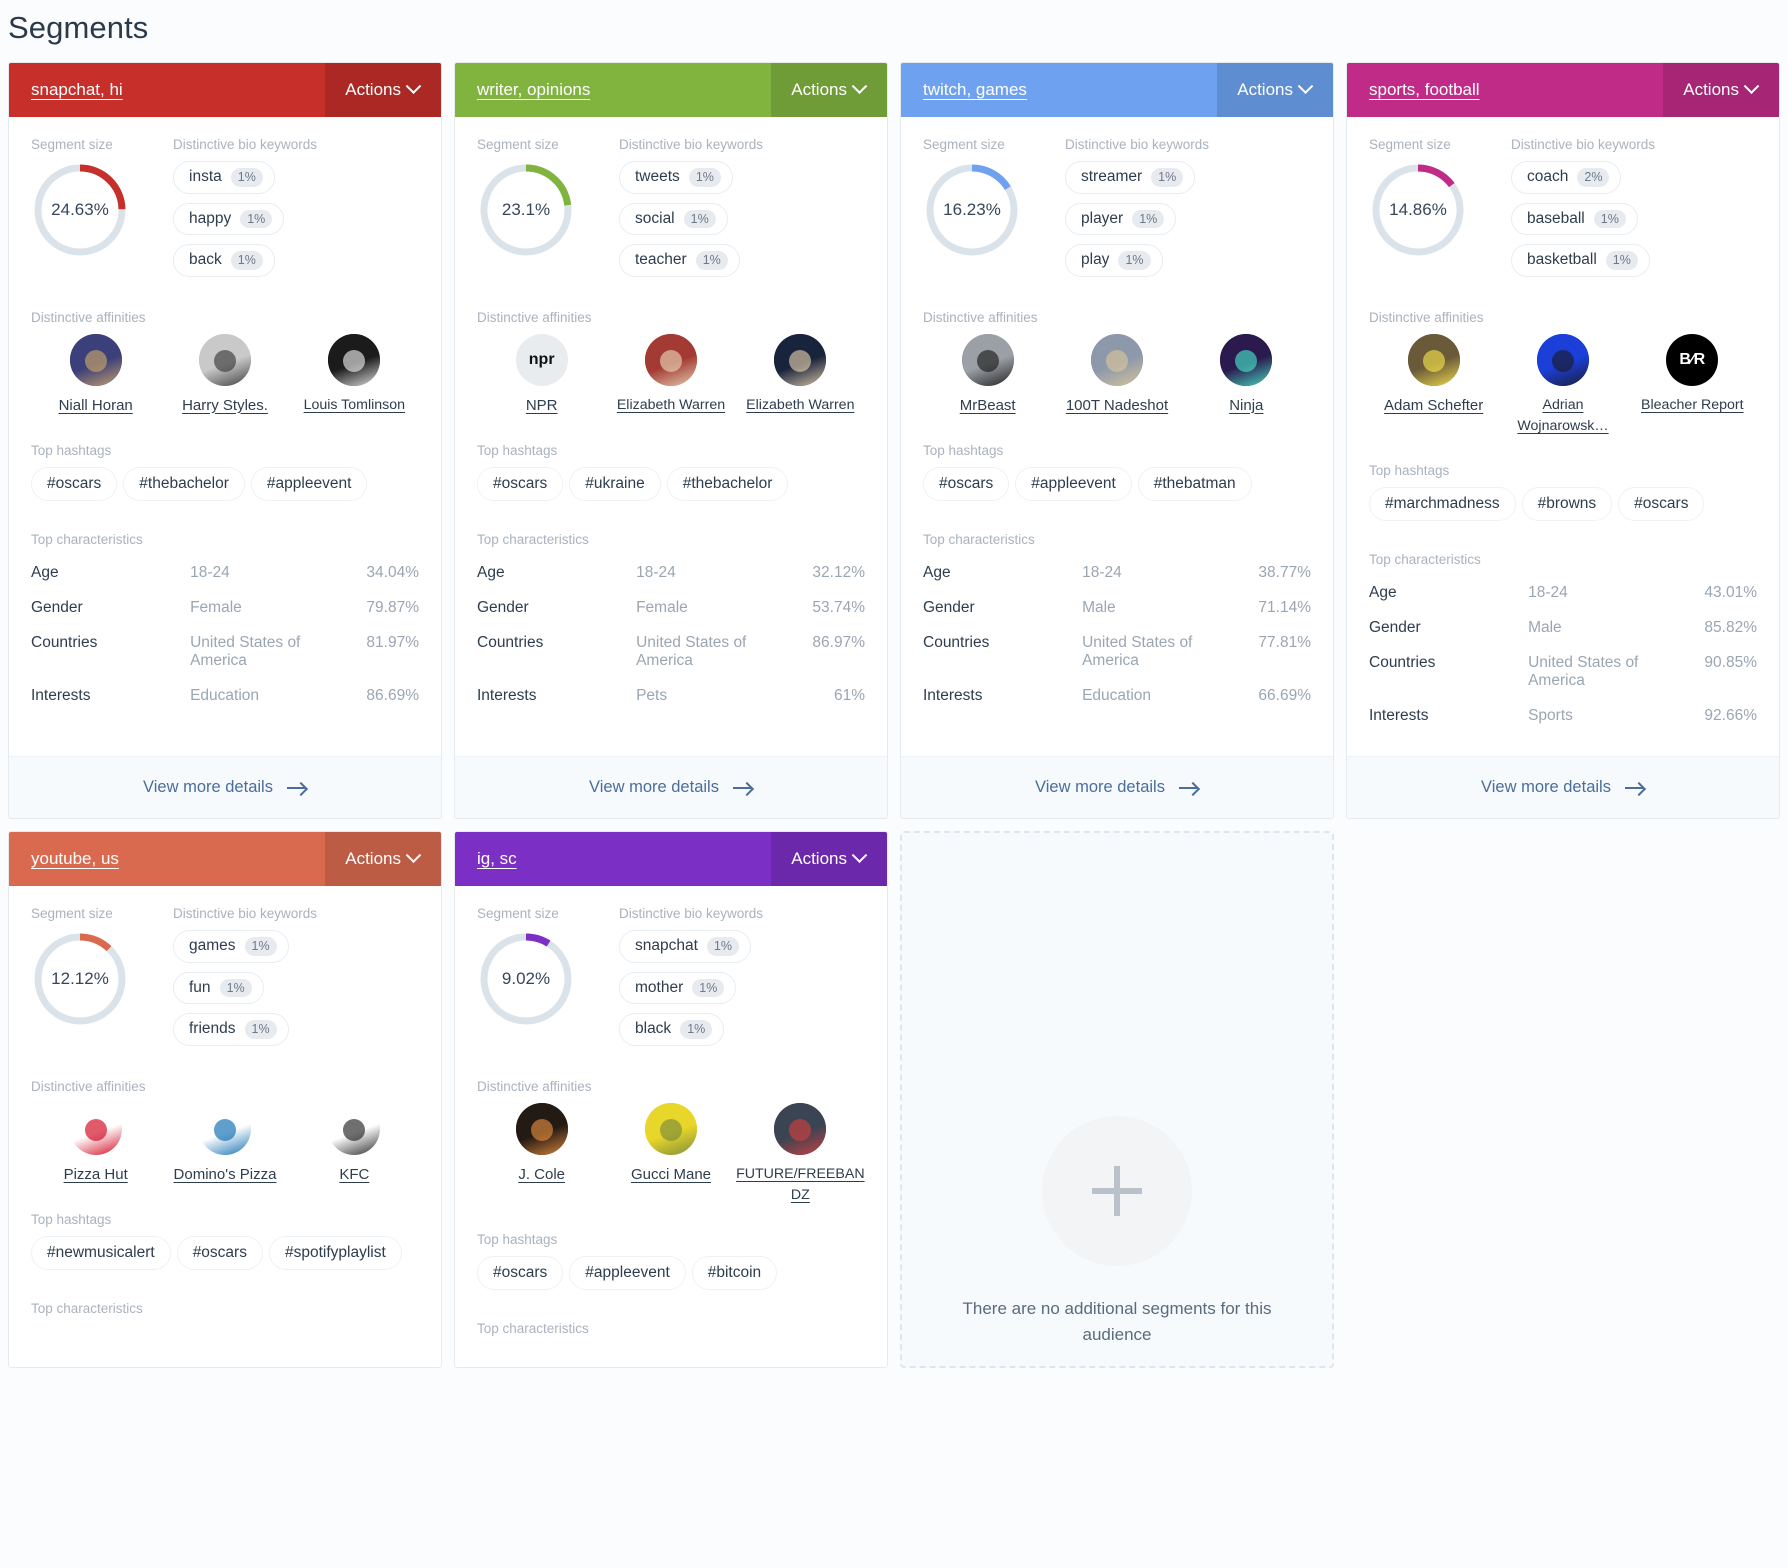  What do you see at coordinates (1117, 1190) in the screenshot?
I see `add-segment-button` at bounding box center [1117, 1190].